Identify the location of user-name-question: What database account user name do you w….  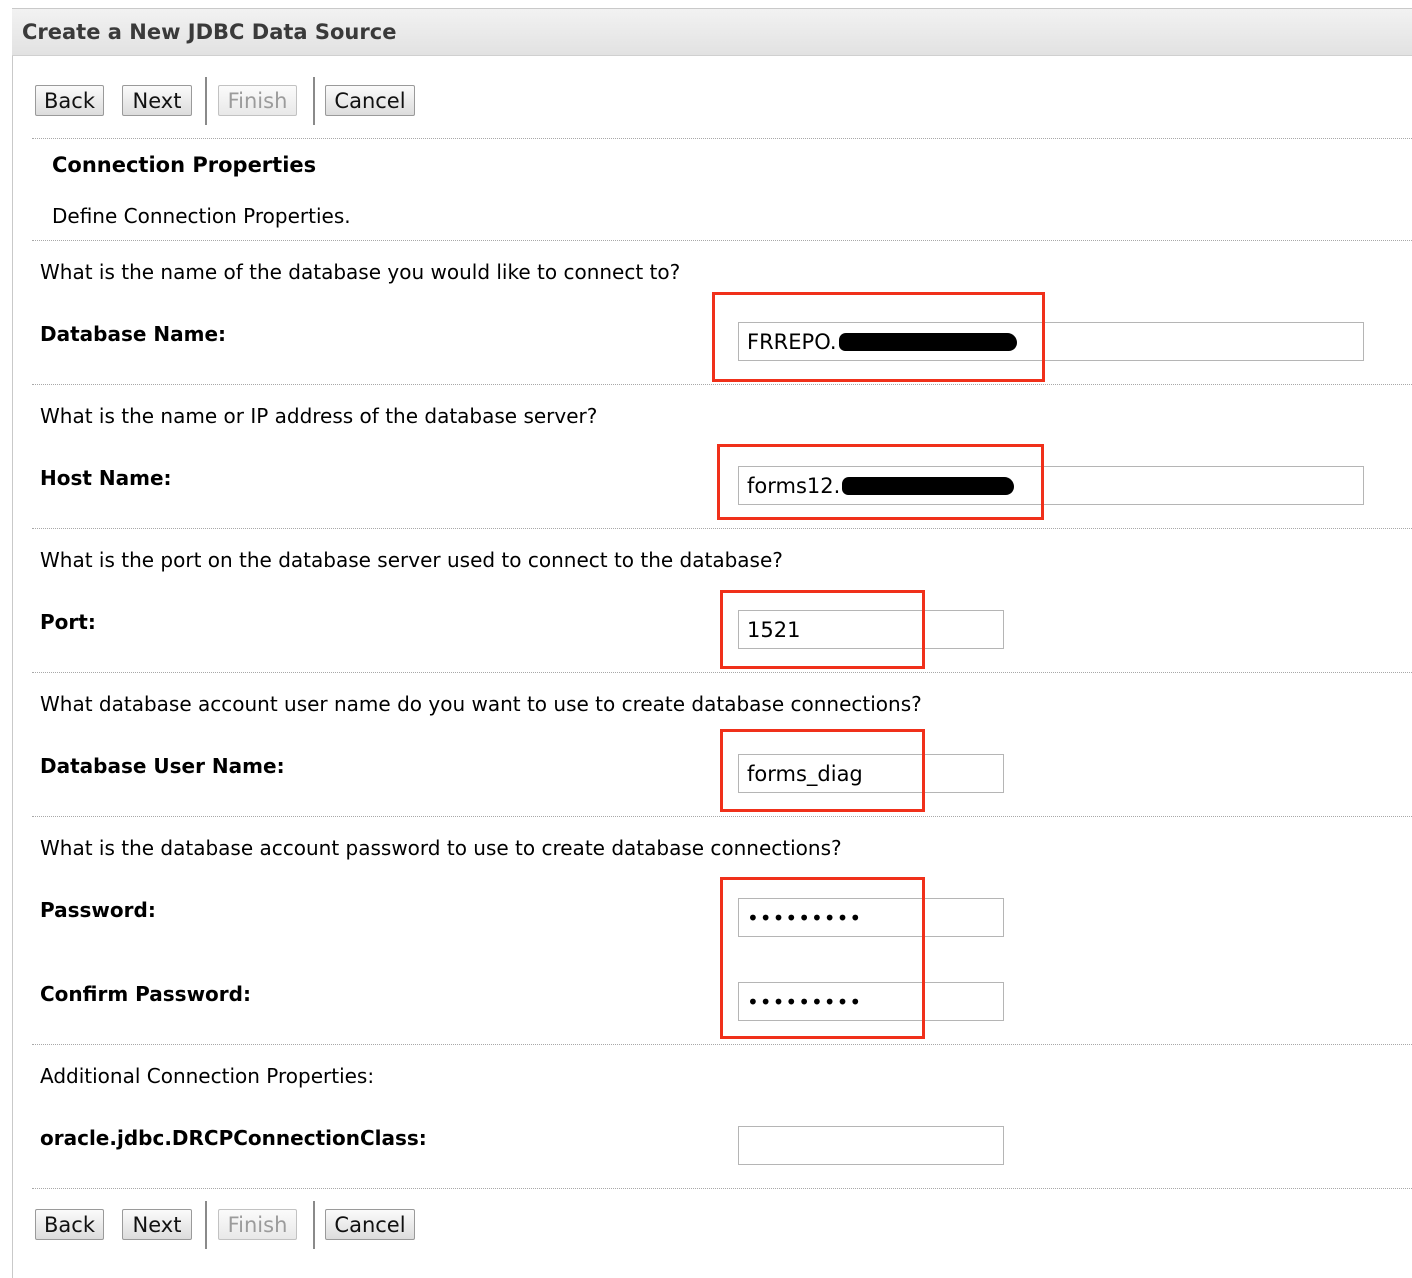
(481, 704).